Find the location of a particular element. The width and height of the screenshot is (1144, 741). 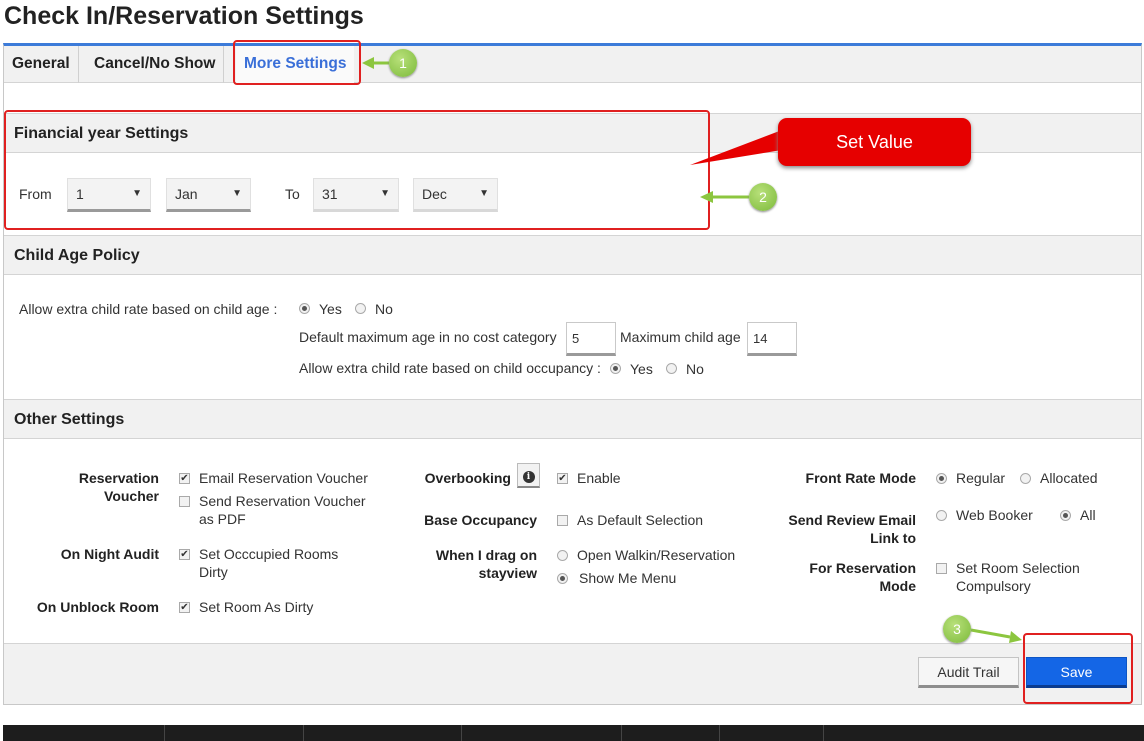

arrow-1-head is located at coordinates (368, 63).